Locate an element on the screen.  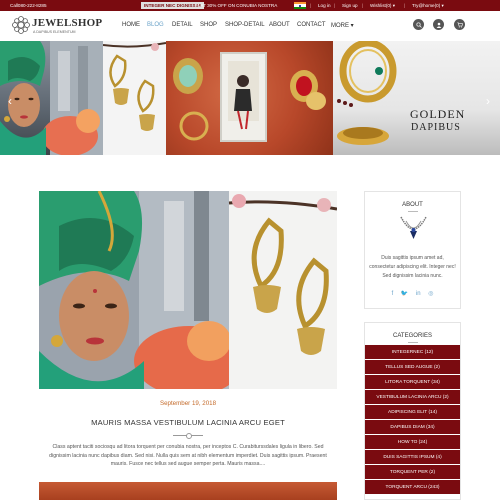
slide-image-woman is located at coordinates (51, 98).